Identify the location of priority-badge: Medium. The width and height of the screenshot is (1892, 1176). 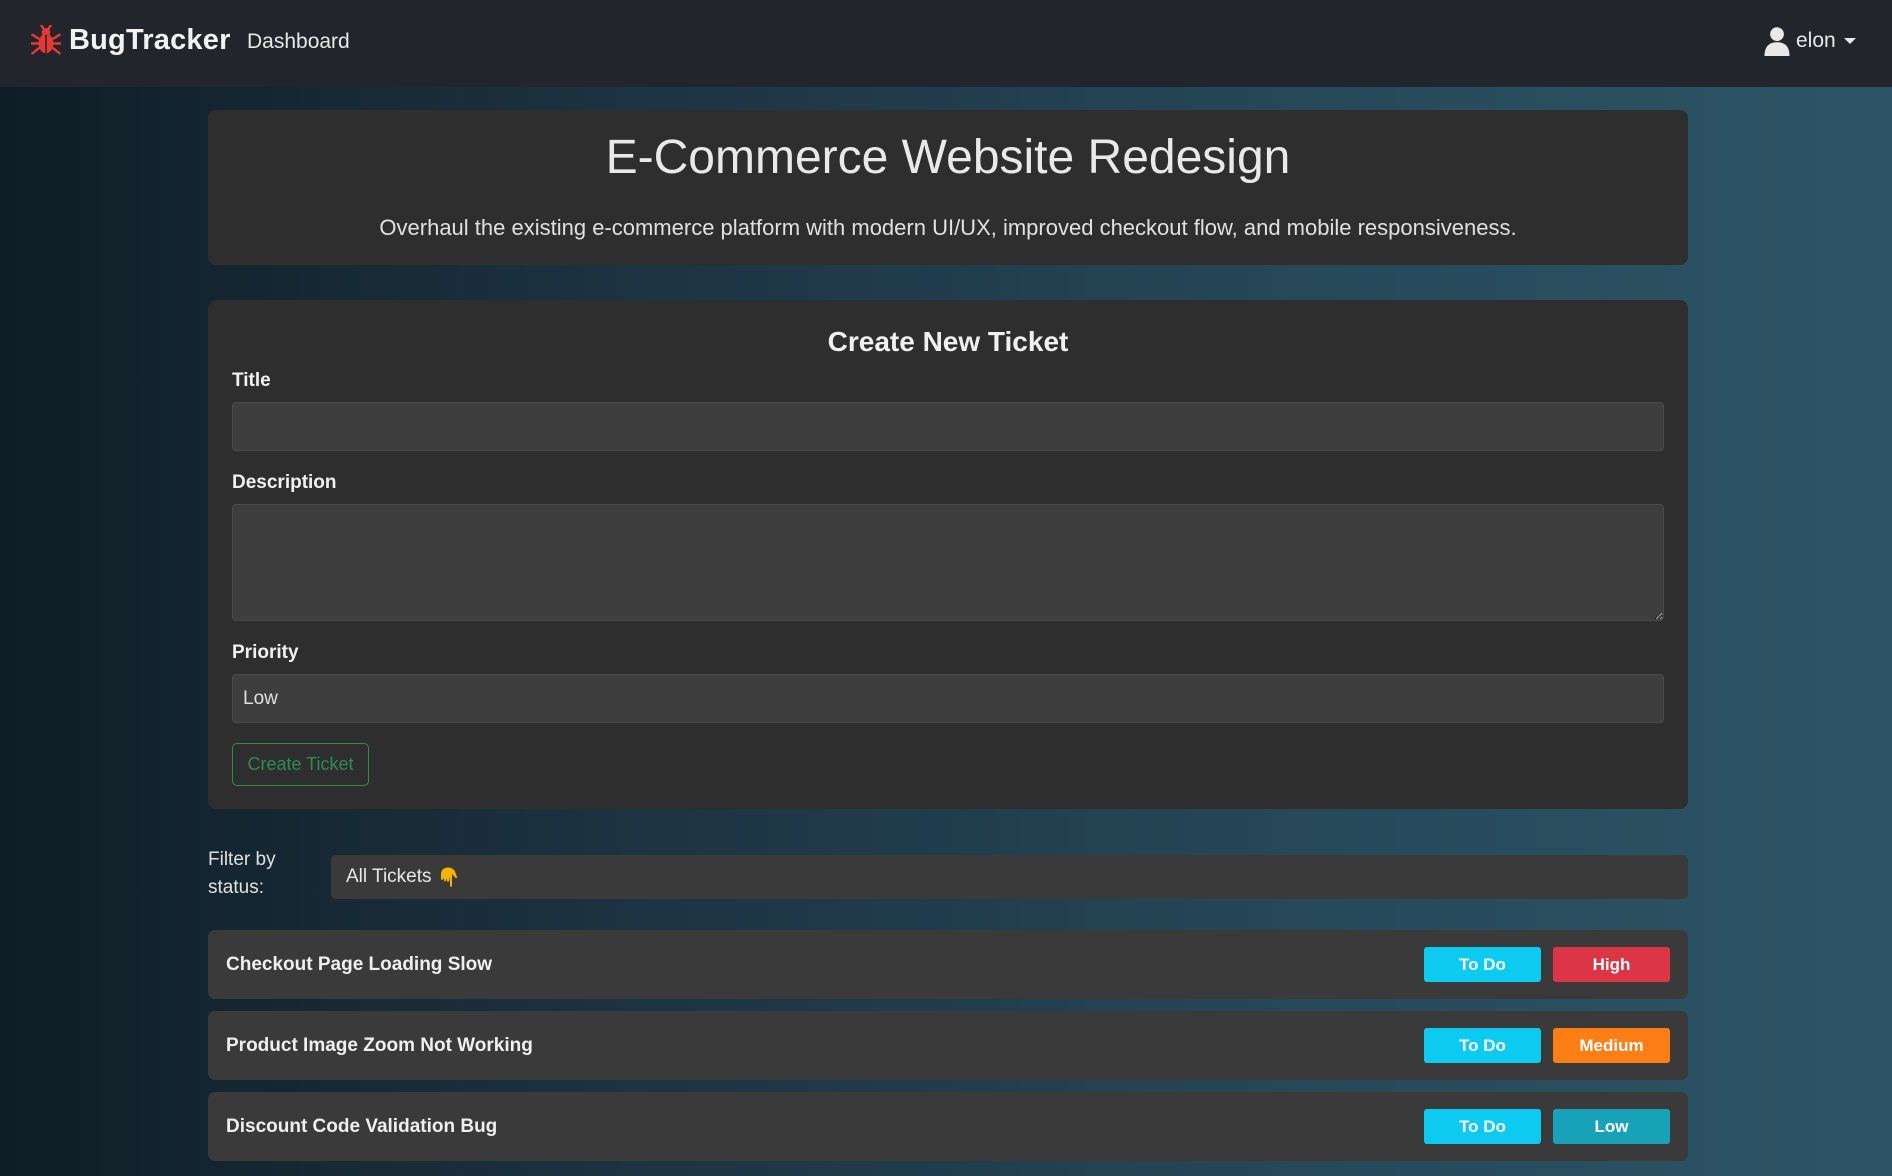
(1611, 1045).